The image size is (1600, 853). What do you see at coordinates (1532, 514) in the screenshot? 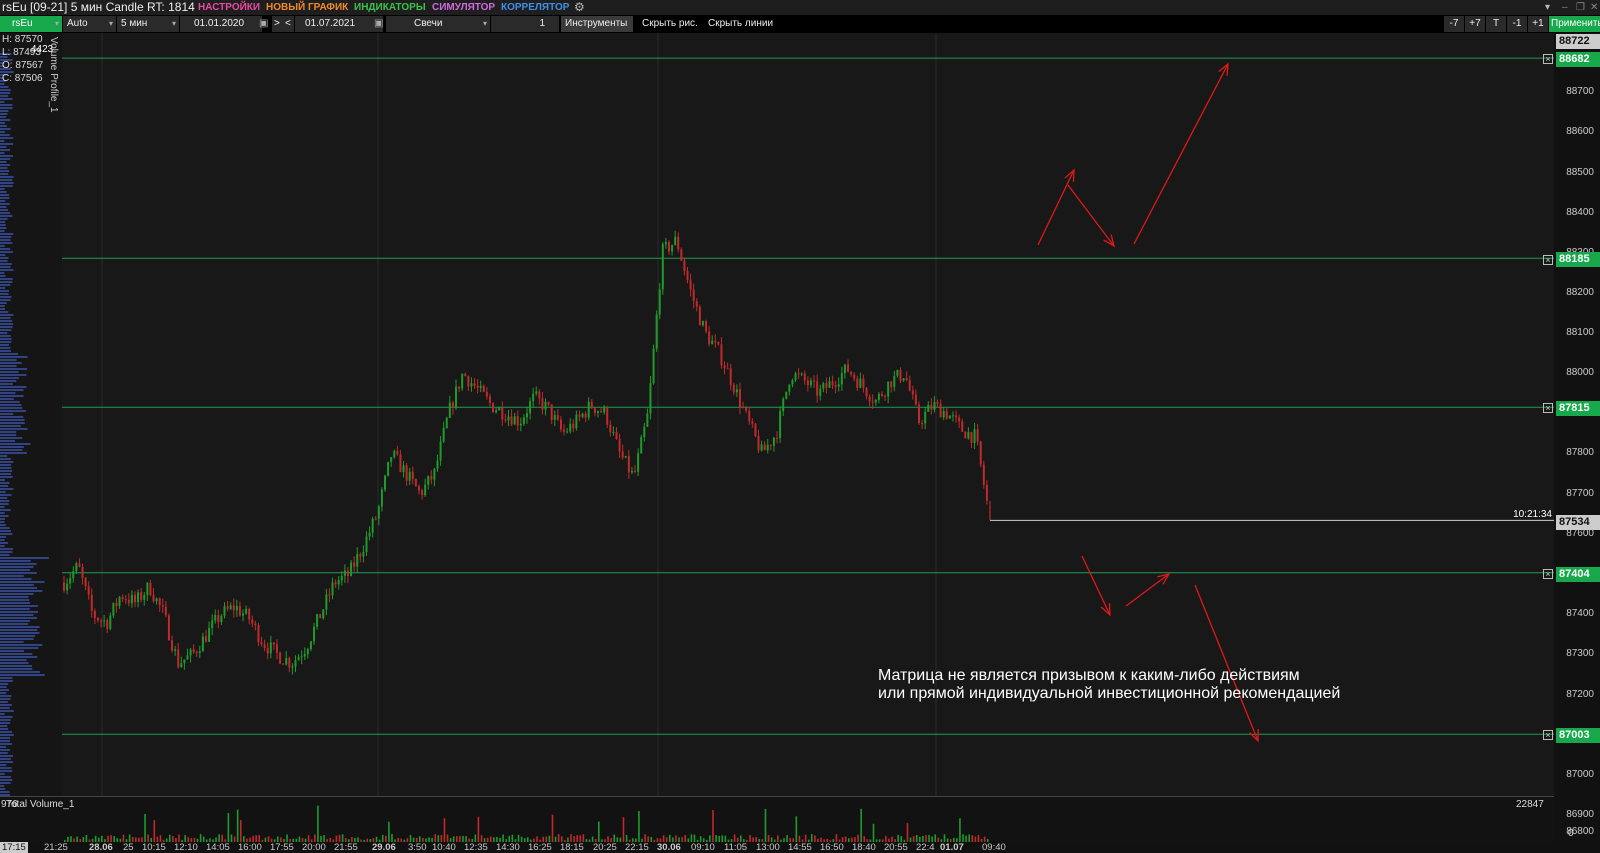
I see `current-time-label: 10:21:34` at bounding box center [1532, 514].